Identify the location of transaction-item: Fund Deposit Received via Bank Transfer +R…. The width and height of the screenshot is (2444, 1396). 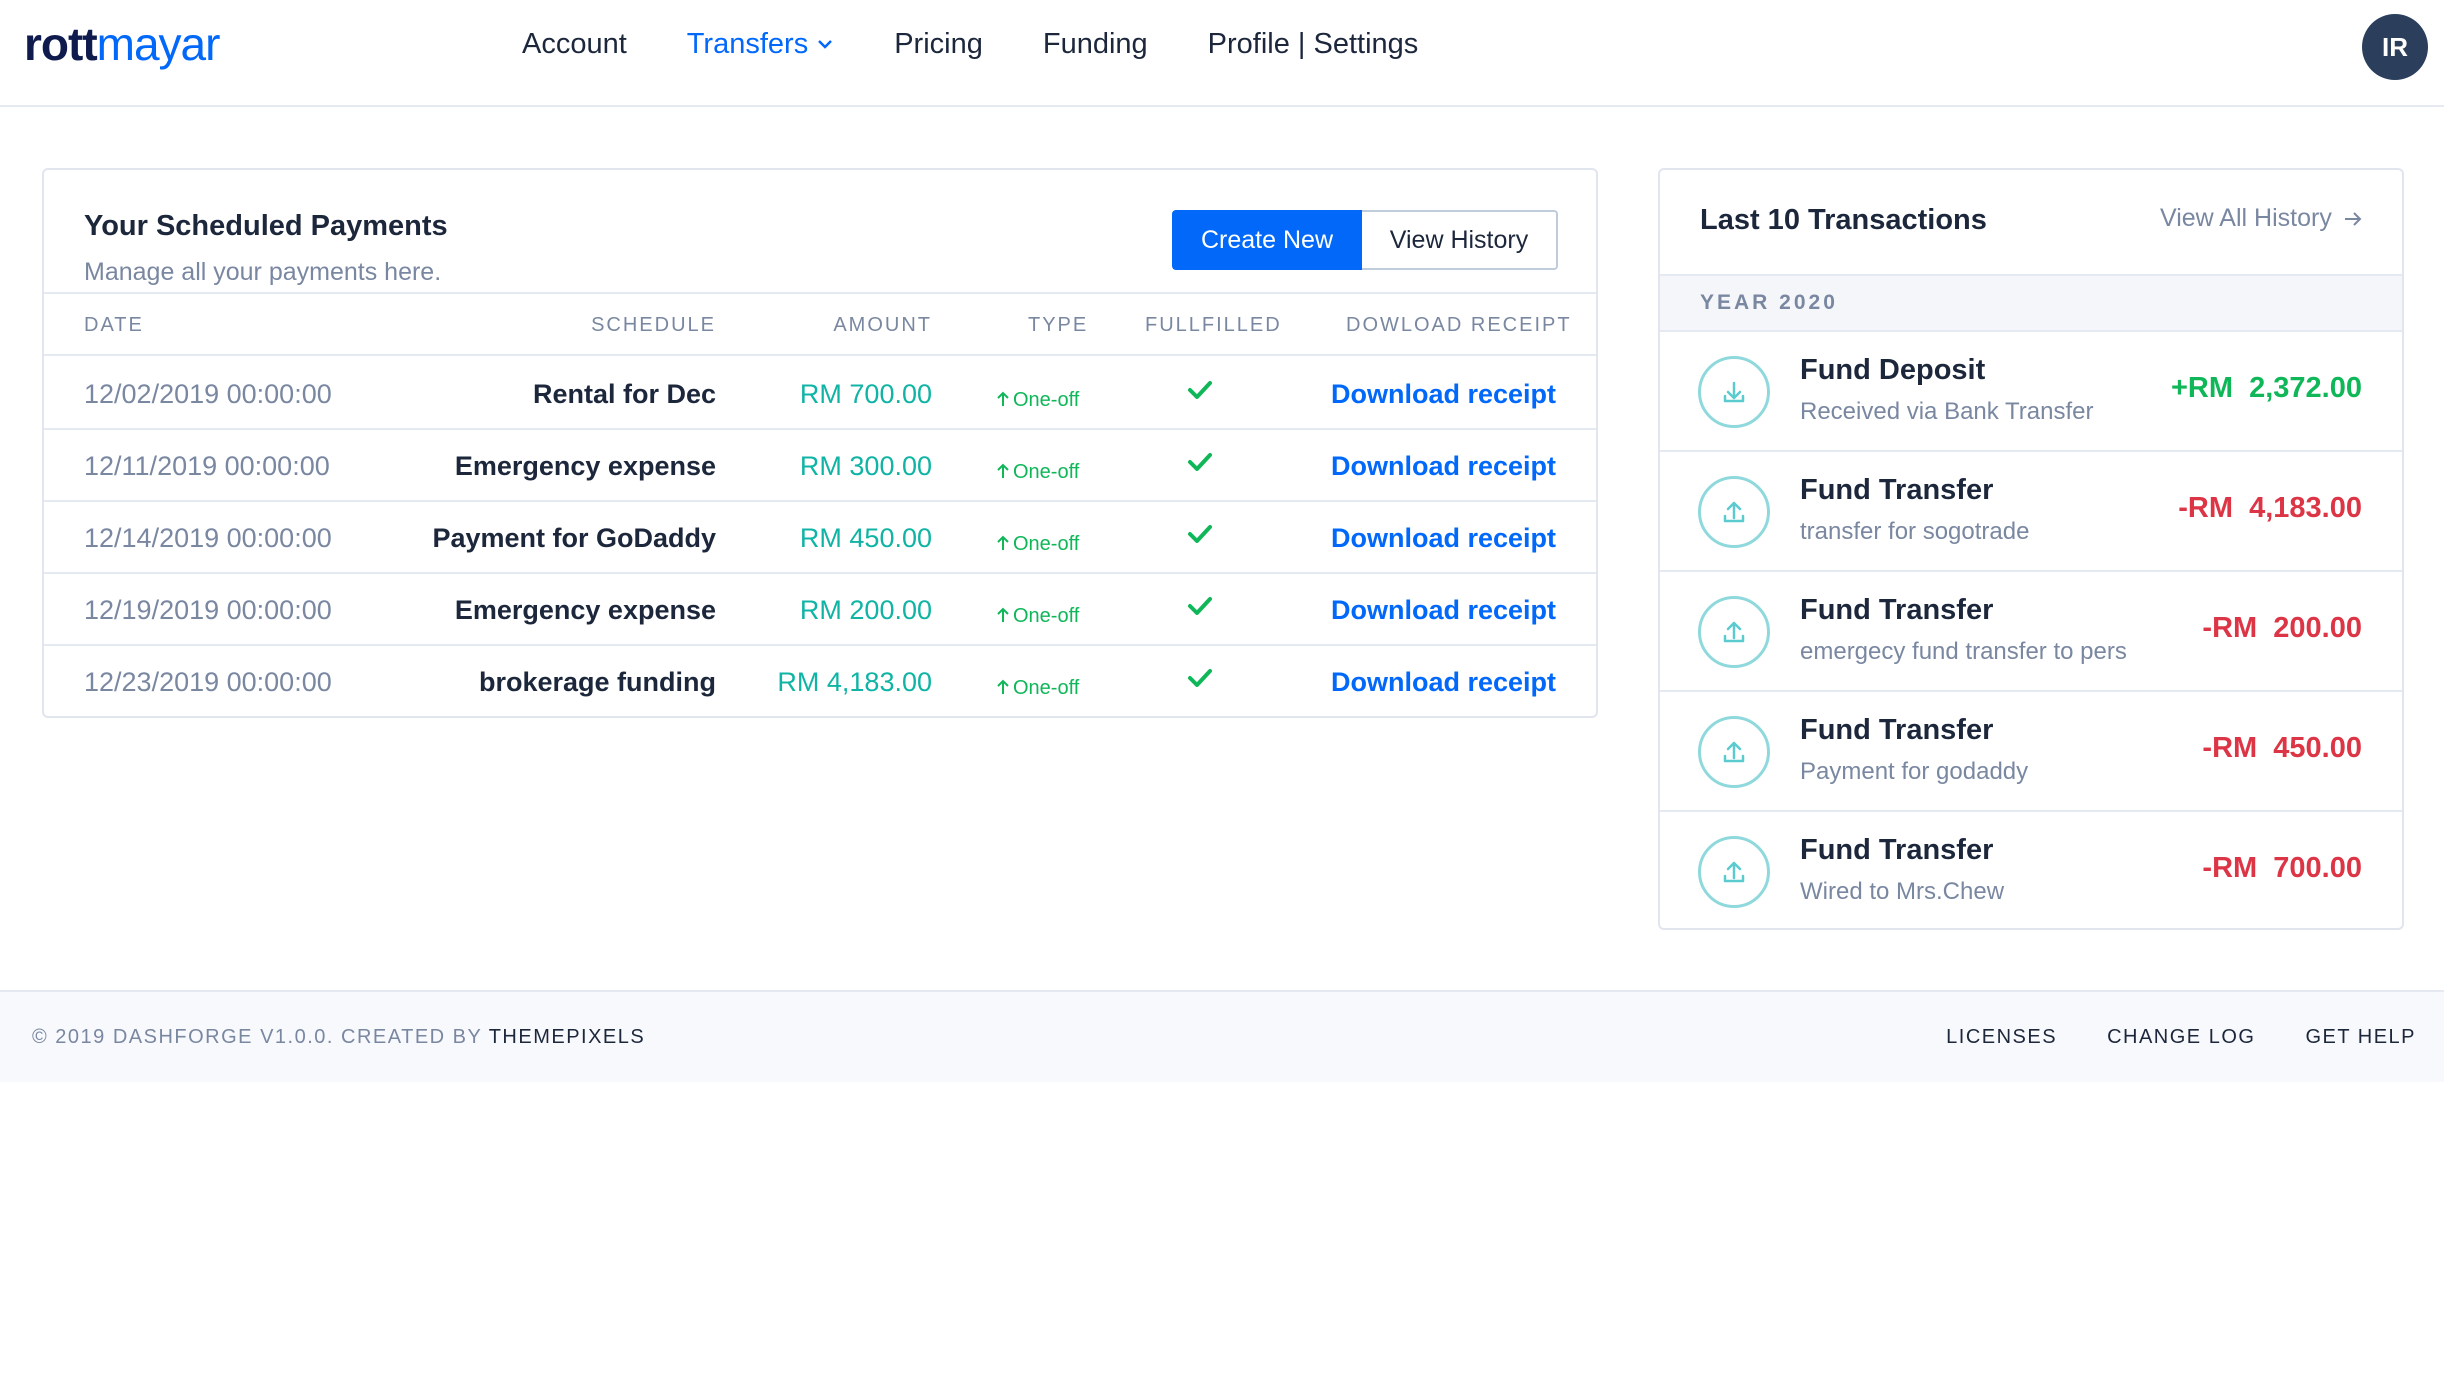
(2031, 392).